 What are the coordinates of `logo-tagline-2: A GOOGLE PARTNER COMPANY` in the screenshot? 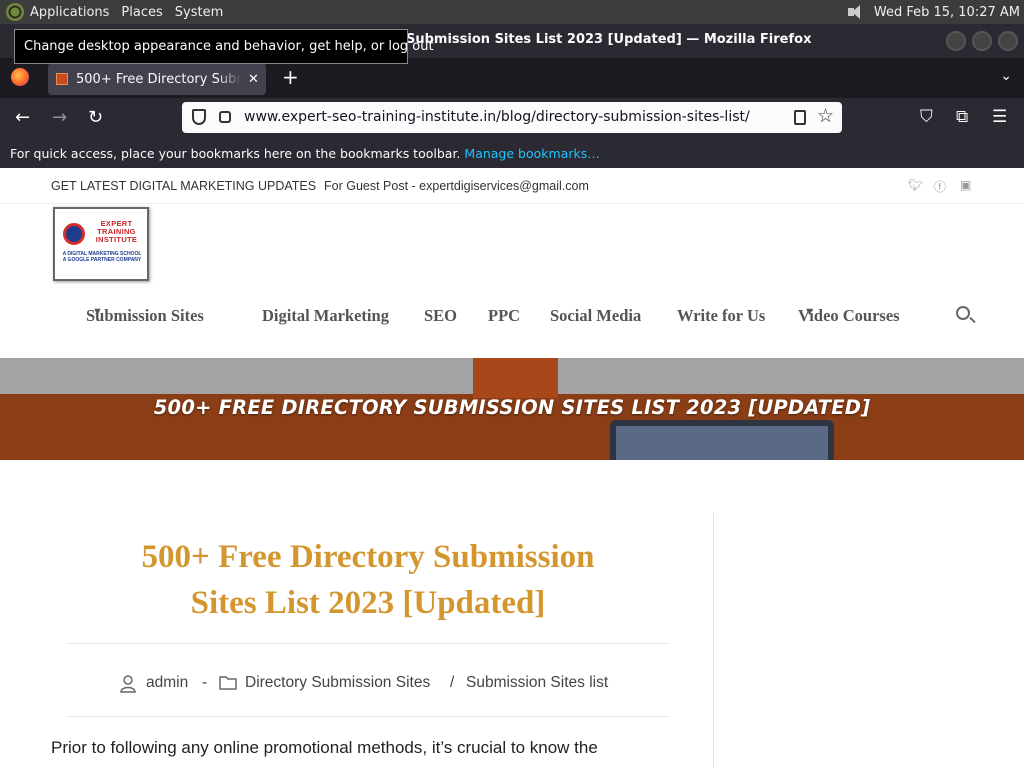 It's located at (102, 260).